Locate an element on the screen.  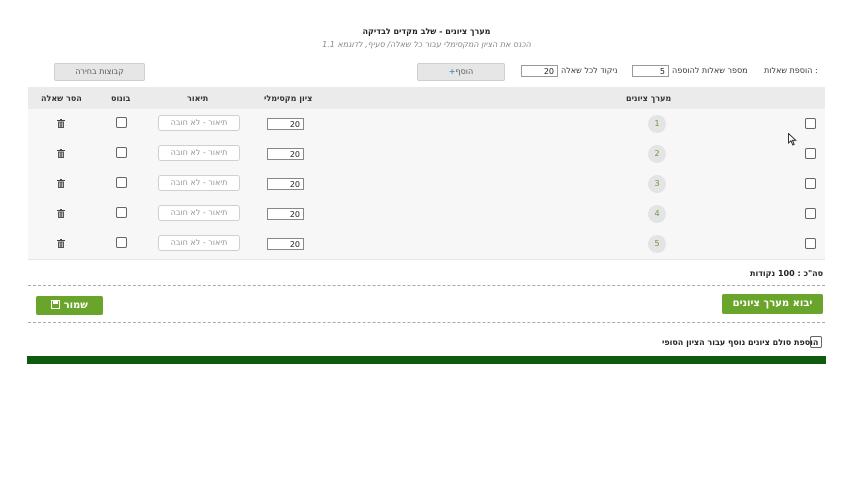
footer-bar is located at coordinates (426, 360).